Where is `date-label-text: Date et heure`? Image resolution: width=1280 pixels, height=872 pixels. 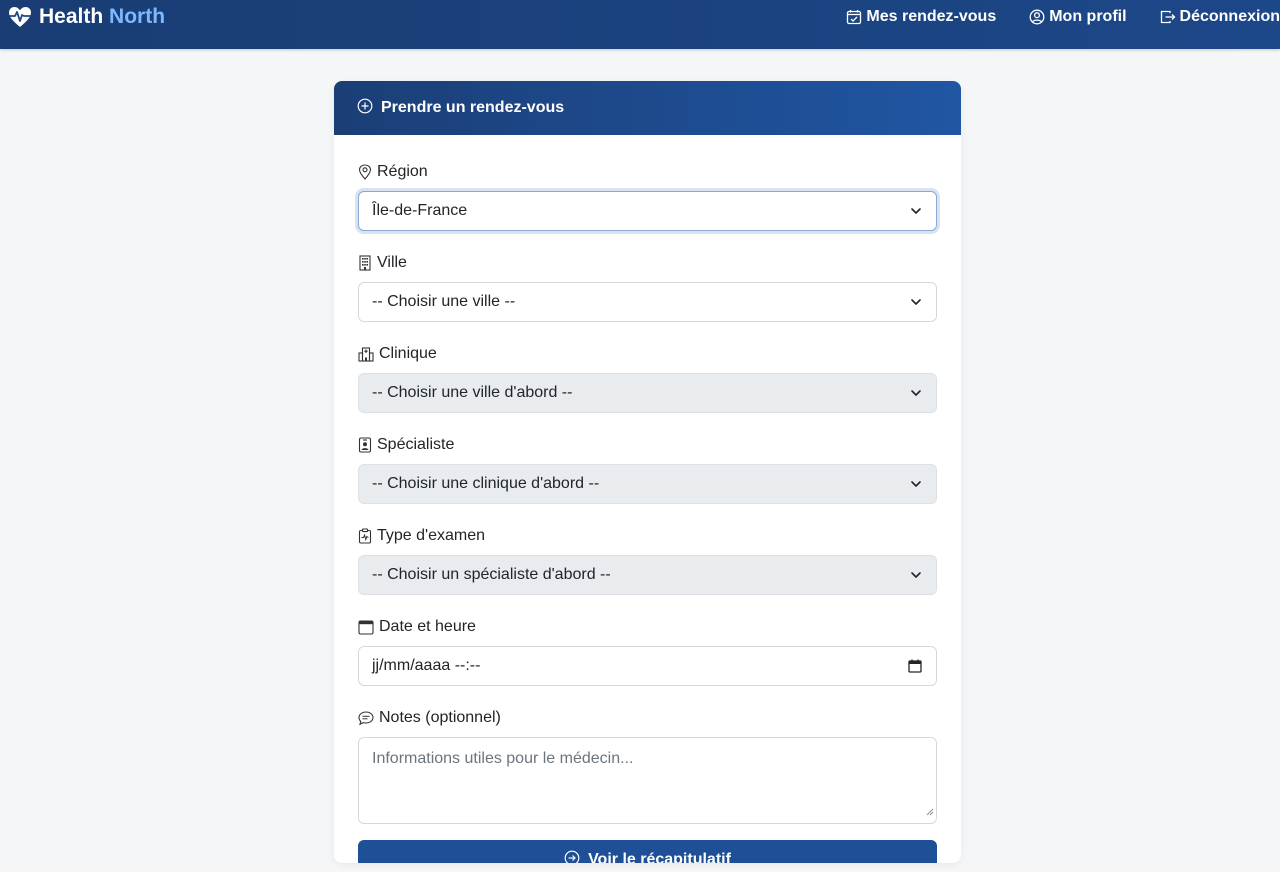 date-label-text: Date et heure is located at coordinates (427, 626).